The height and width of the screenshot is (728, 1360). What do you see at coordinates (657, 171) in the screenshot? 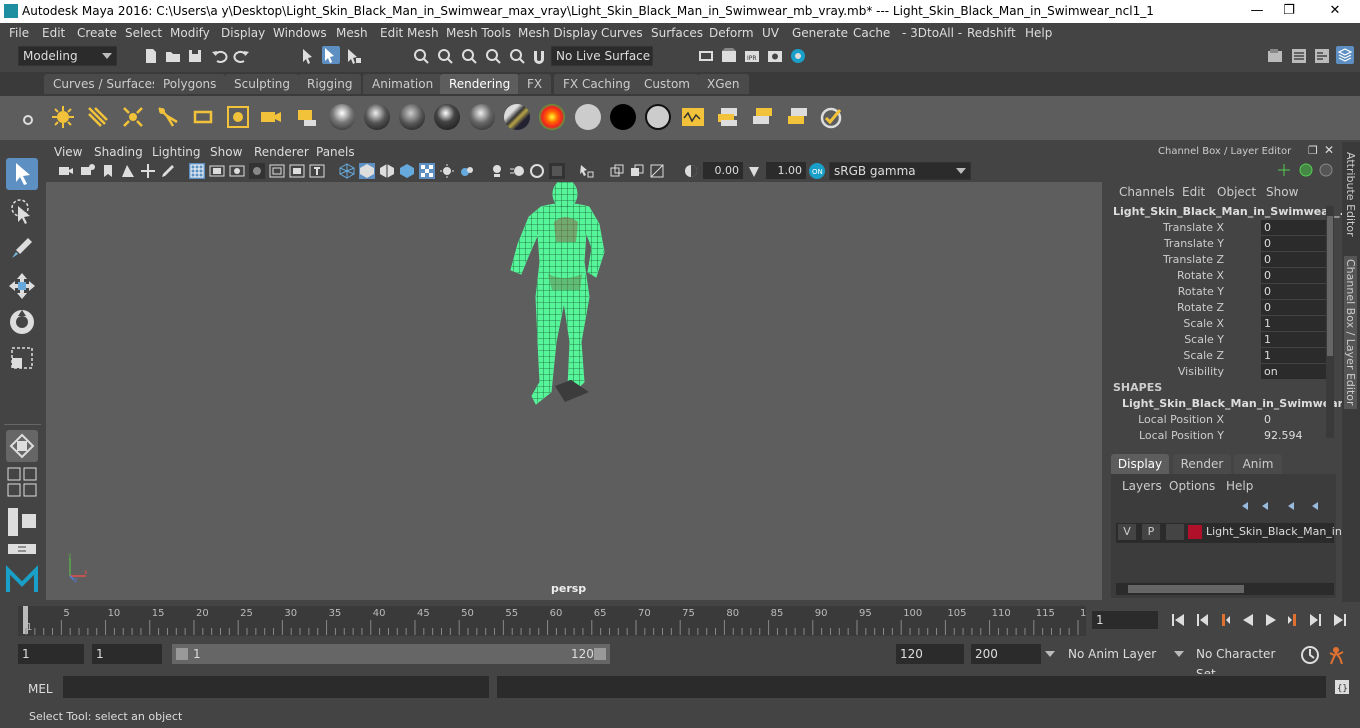
I see `backface-culling-icon` at bounding box center [657, 171].